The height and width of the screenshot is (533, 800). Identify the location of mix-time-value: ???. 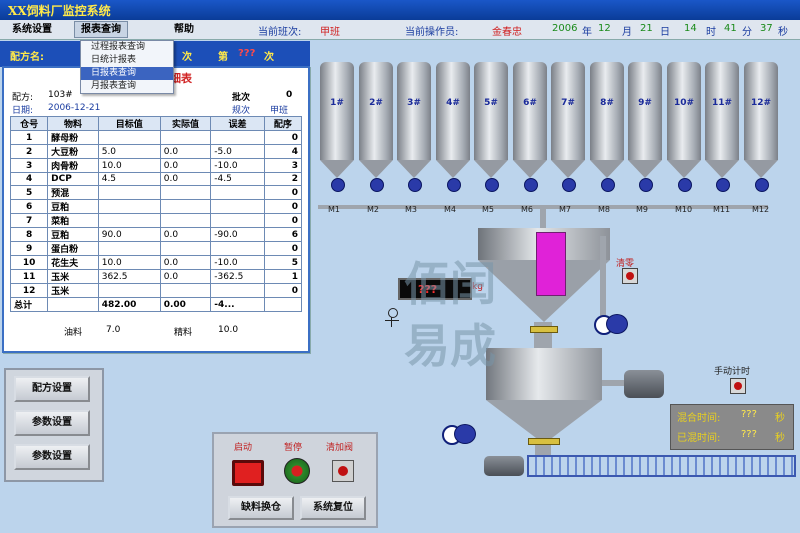
(749, 414).